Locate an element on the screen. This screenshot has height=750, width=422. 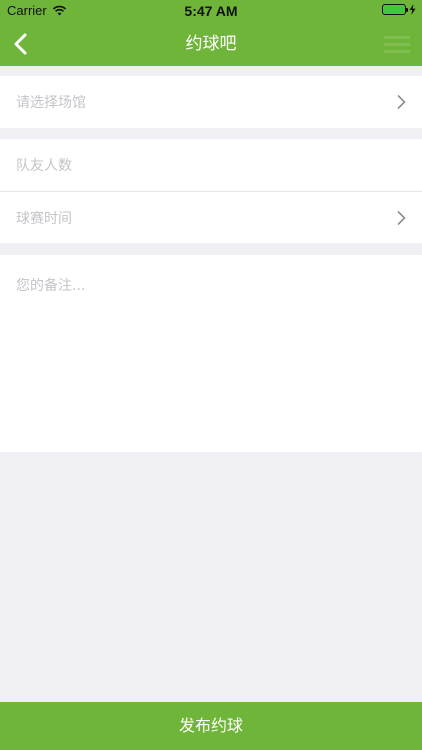
venue-placeholder: 请选择场馆 is located at coordinates (51, 103).